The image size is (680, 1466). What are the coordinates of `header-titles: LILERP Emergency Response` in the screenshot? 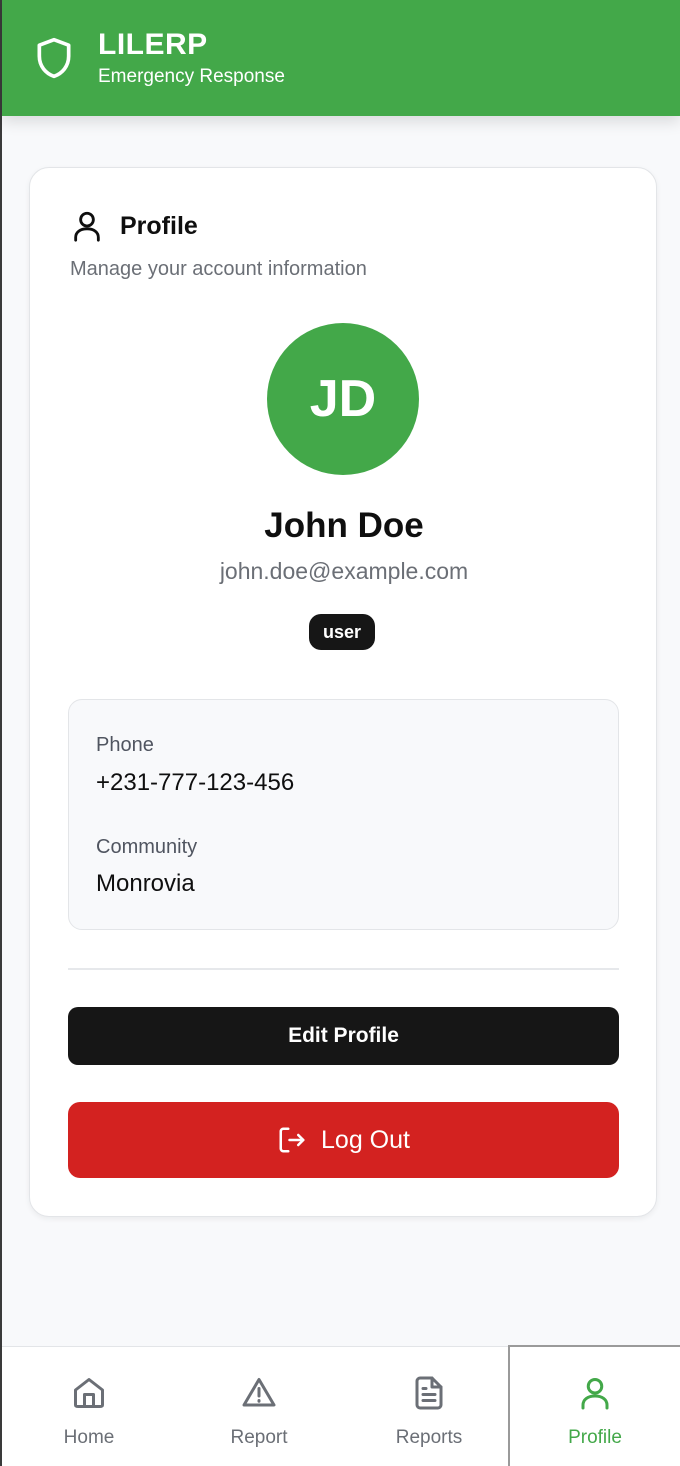 It's located at (191, 58).